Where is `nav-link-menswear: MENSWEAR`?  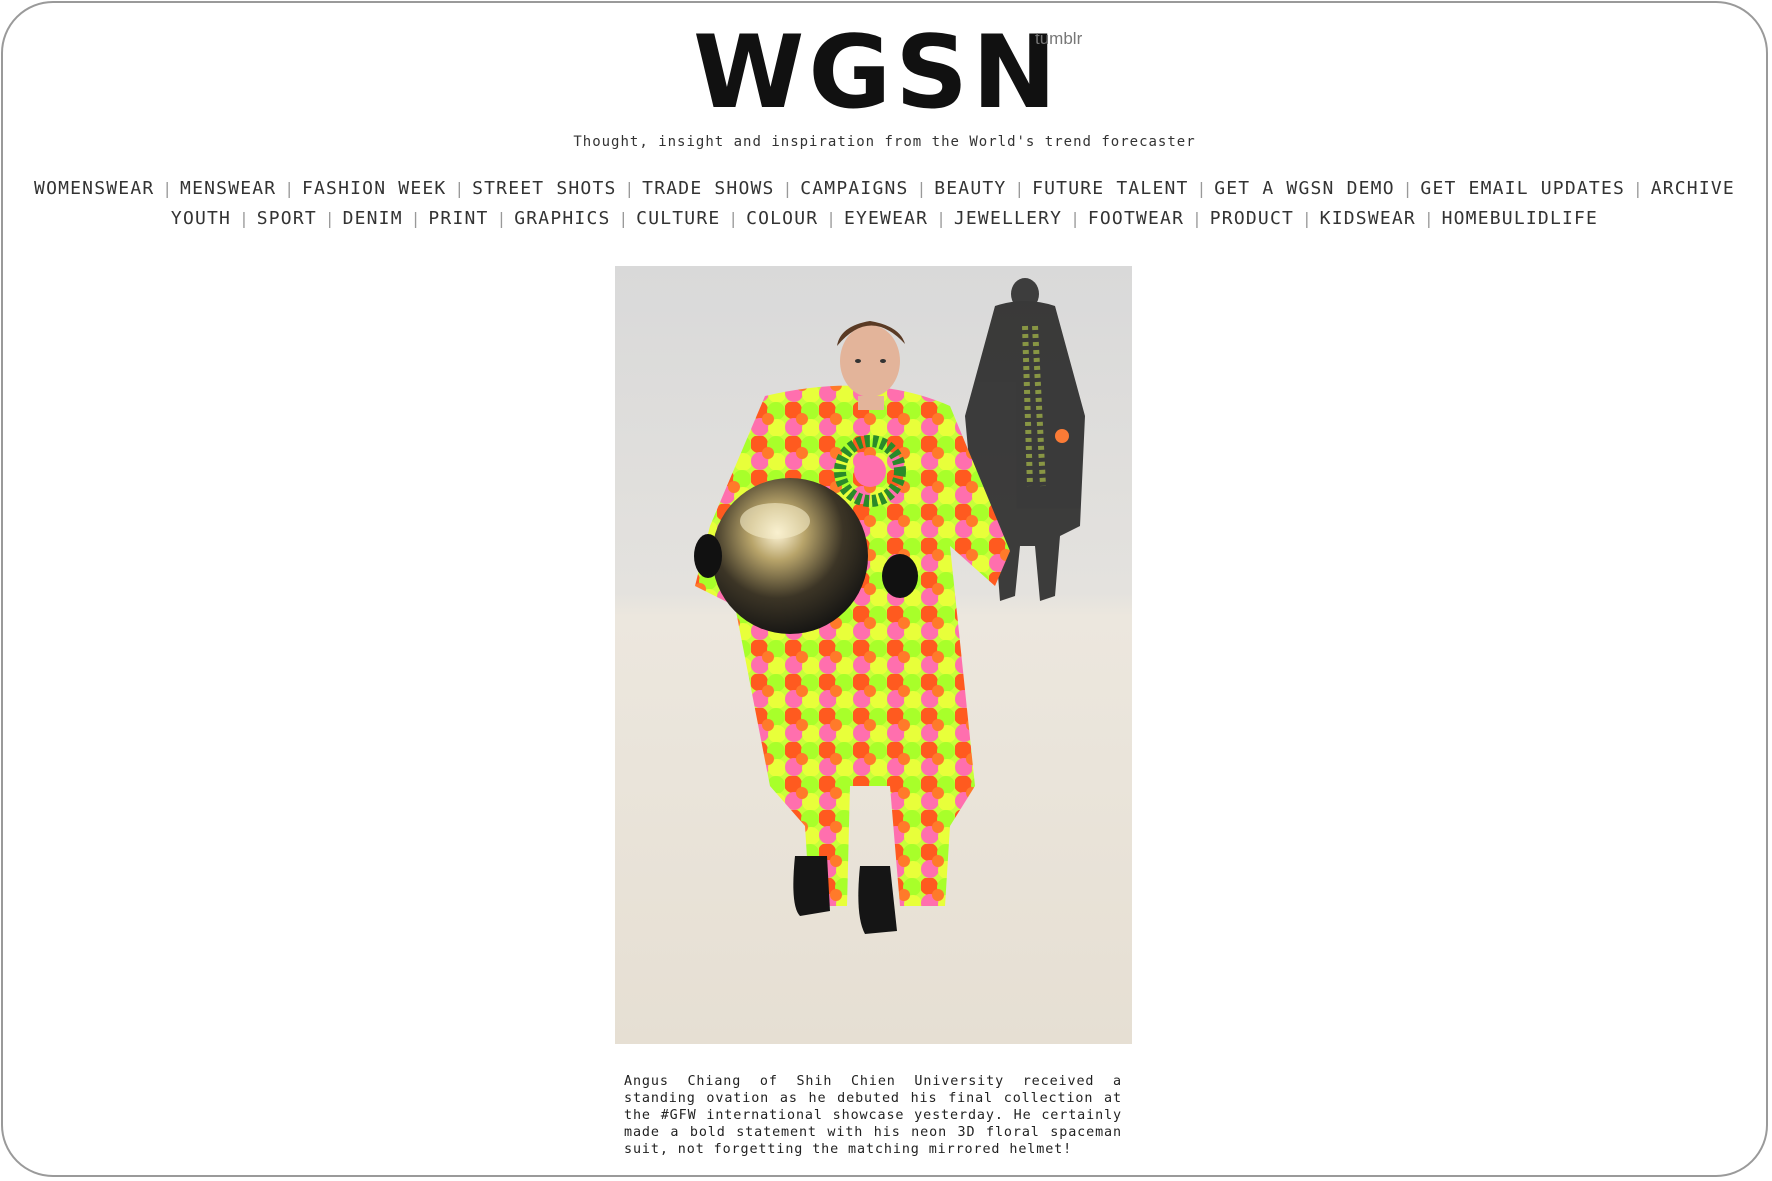
nav-link-menswear: MENSWEAR is located at coordinates (228, 188).